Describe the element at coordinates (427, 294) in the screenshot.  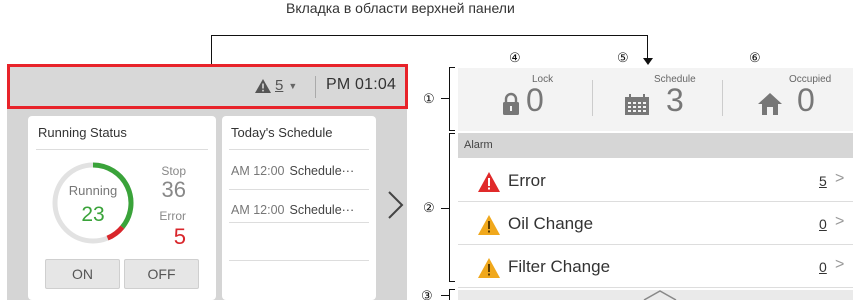
I see `callout-3: ③` at that location.